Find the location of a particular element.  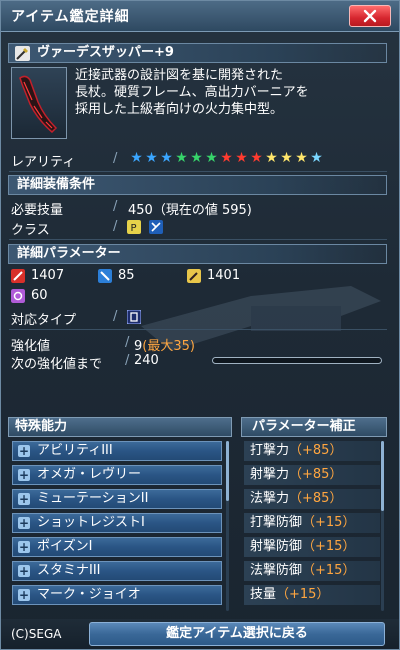

next-enhance-value: 240 is located at coordinates (146, 360).